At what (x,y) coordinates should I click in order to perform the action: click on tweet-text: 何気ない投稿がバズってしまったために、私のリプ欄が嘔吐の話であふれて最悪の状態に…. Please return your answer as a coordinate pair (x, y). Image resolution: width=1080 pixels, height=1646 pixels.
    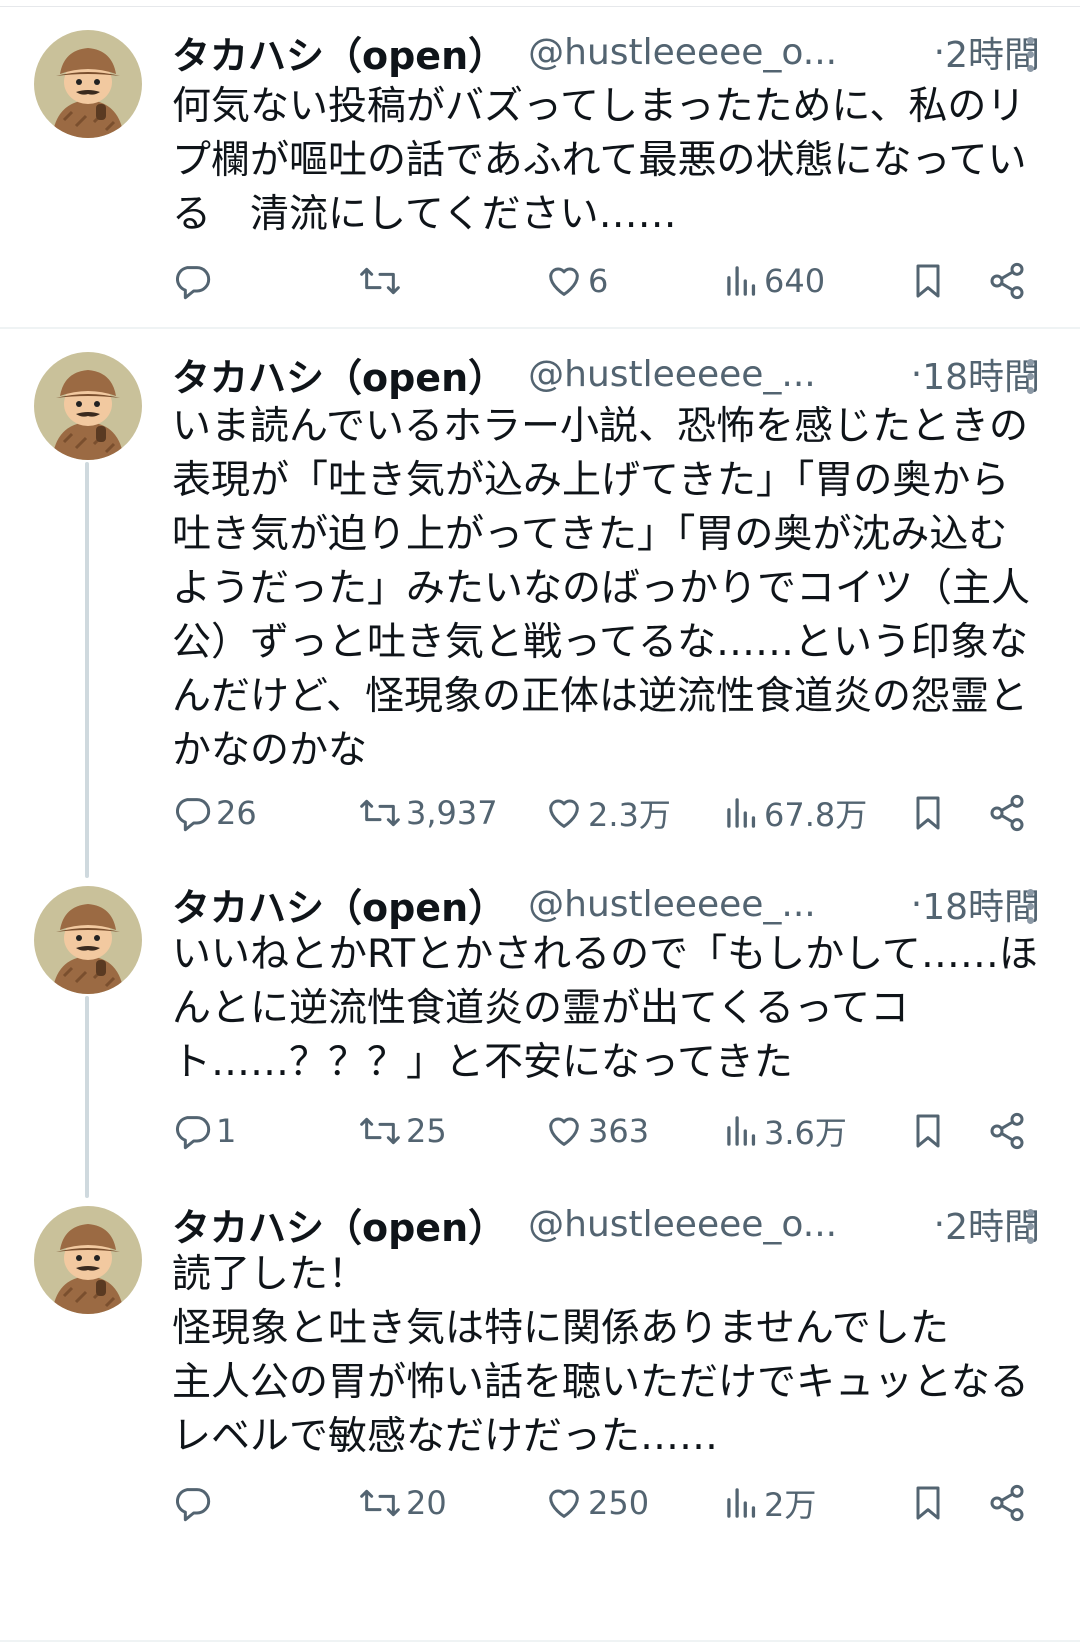
    Looking at the image, I should click on (599, 160).